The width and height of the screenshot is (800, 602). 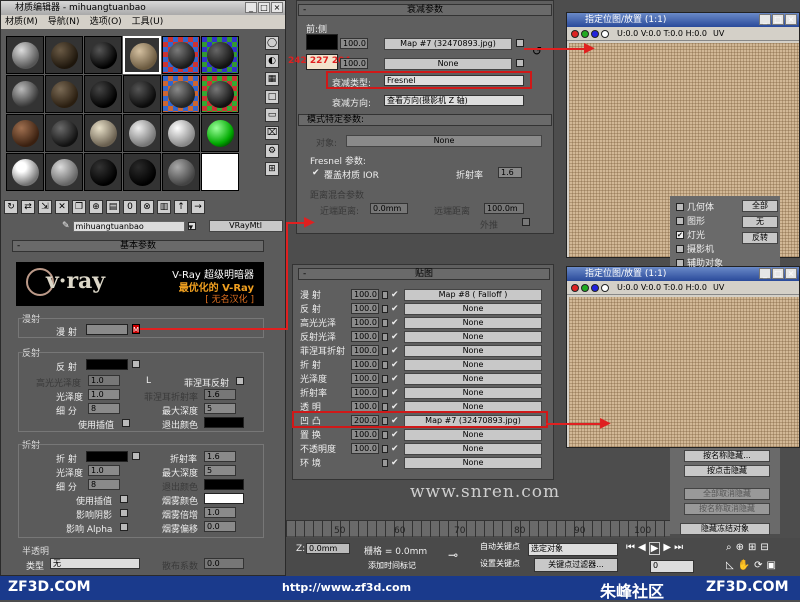 What do you see at coordinates (454, 100) in the screenshot?
I see `falloff-dir-dropdown: 查看方向(摄影机 Z 轴)` at bounding box center [454, 100].